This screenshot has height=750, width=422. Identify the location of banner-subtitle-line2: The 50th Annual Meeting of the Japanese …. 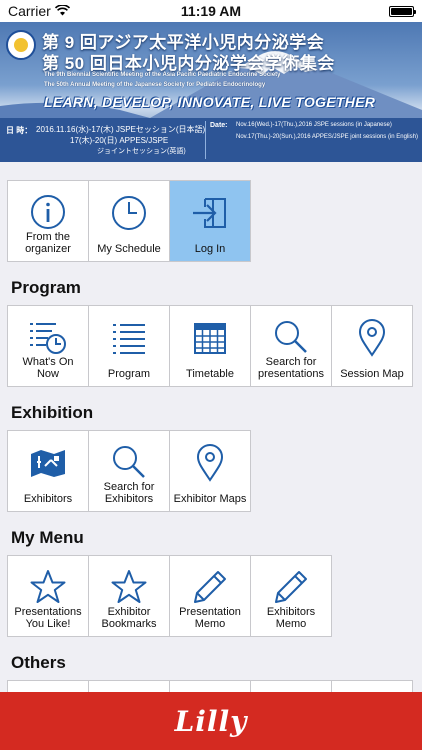
(155, 85).